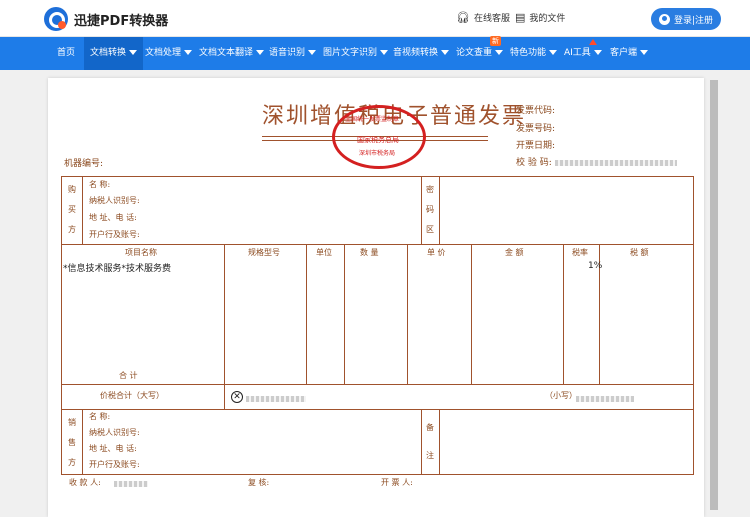  I want to click on col-price: 单 价, so click(436, 252).